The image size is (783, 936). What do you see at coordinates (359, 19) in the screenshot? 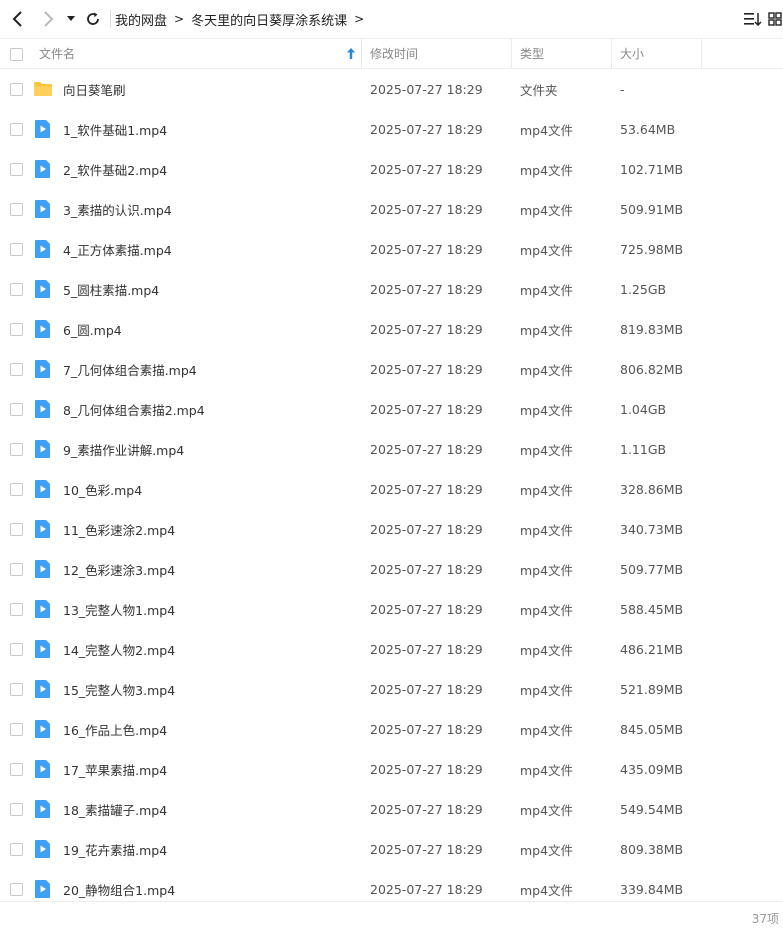
I see `chevron-right-icon: >` at bounding box center [359, 19].